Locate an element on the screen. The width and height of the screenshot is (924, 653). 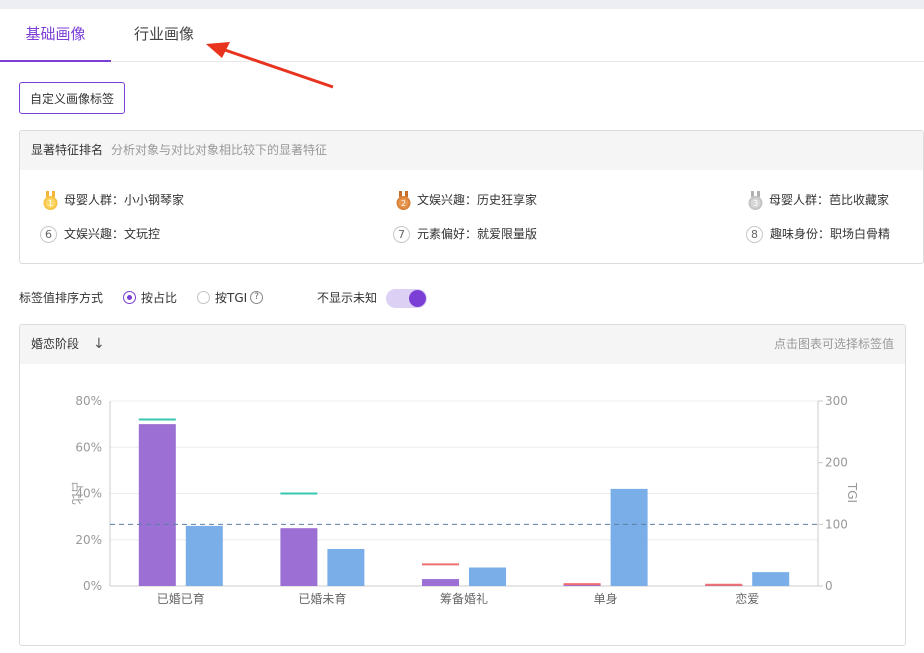
y2-tick-label: 200 is located at coordinates (836, 463).